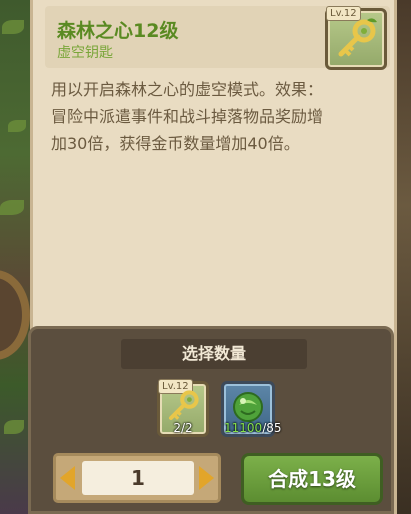  What do you see at coordinates (177, 428) in the screenshot?
I see `material-have: 2` at bounding box center [177, 428].